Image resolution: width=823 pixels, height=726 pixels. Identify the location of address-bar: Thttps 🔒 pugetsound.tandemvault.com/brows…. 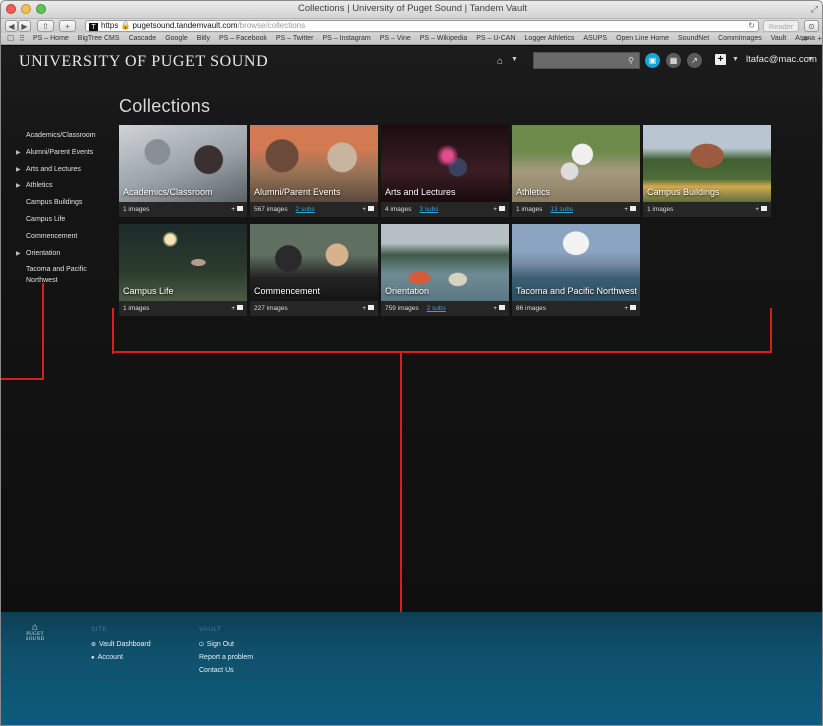
(422, 26).